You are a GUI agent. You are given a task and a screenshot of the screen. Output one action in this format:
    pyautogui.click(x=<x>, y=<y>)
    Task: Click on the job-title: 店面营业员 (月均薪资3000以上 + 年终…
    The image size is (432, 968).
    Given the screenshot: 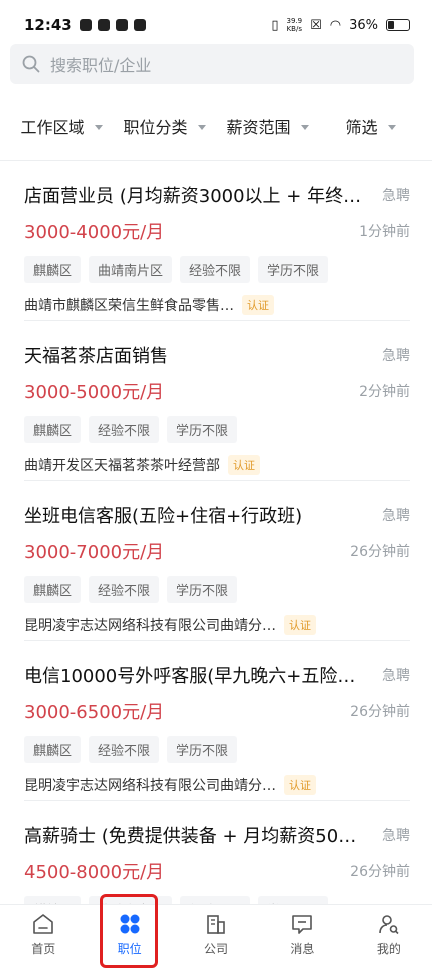 What is the action you would take?
    pyautogui.click(x=193, y=196)
    